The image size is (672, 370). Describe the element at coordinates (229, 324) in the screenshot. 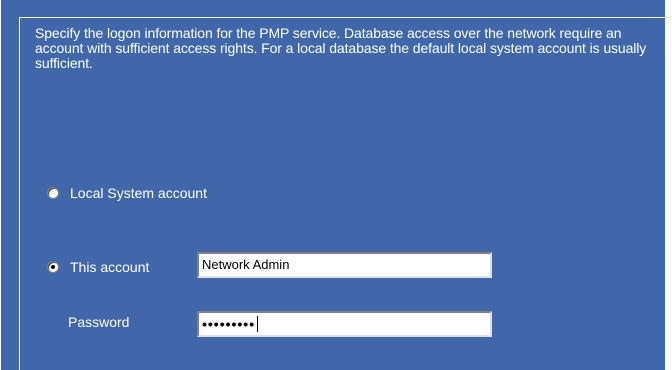

I see `password-mask: •••••••••` at that location.